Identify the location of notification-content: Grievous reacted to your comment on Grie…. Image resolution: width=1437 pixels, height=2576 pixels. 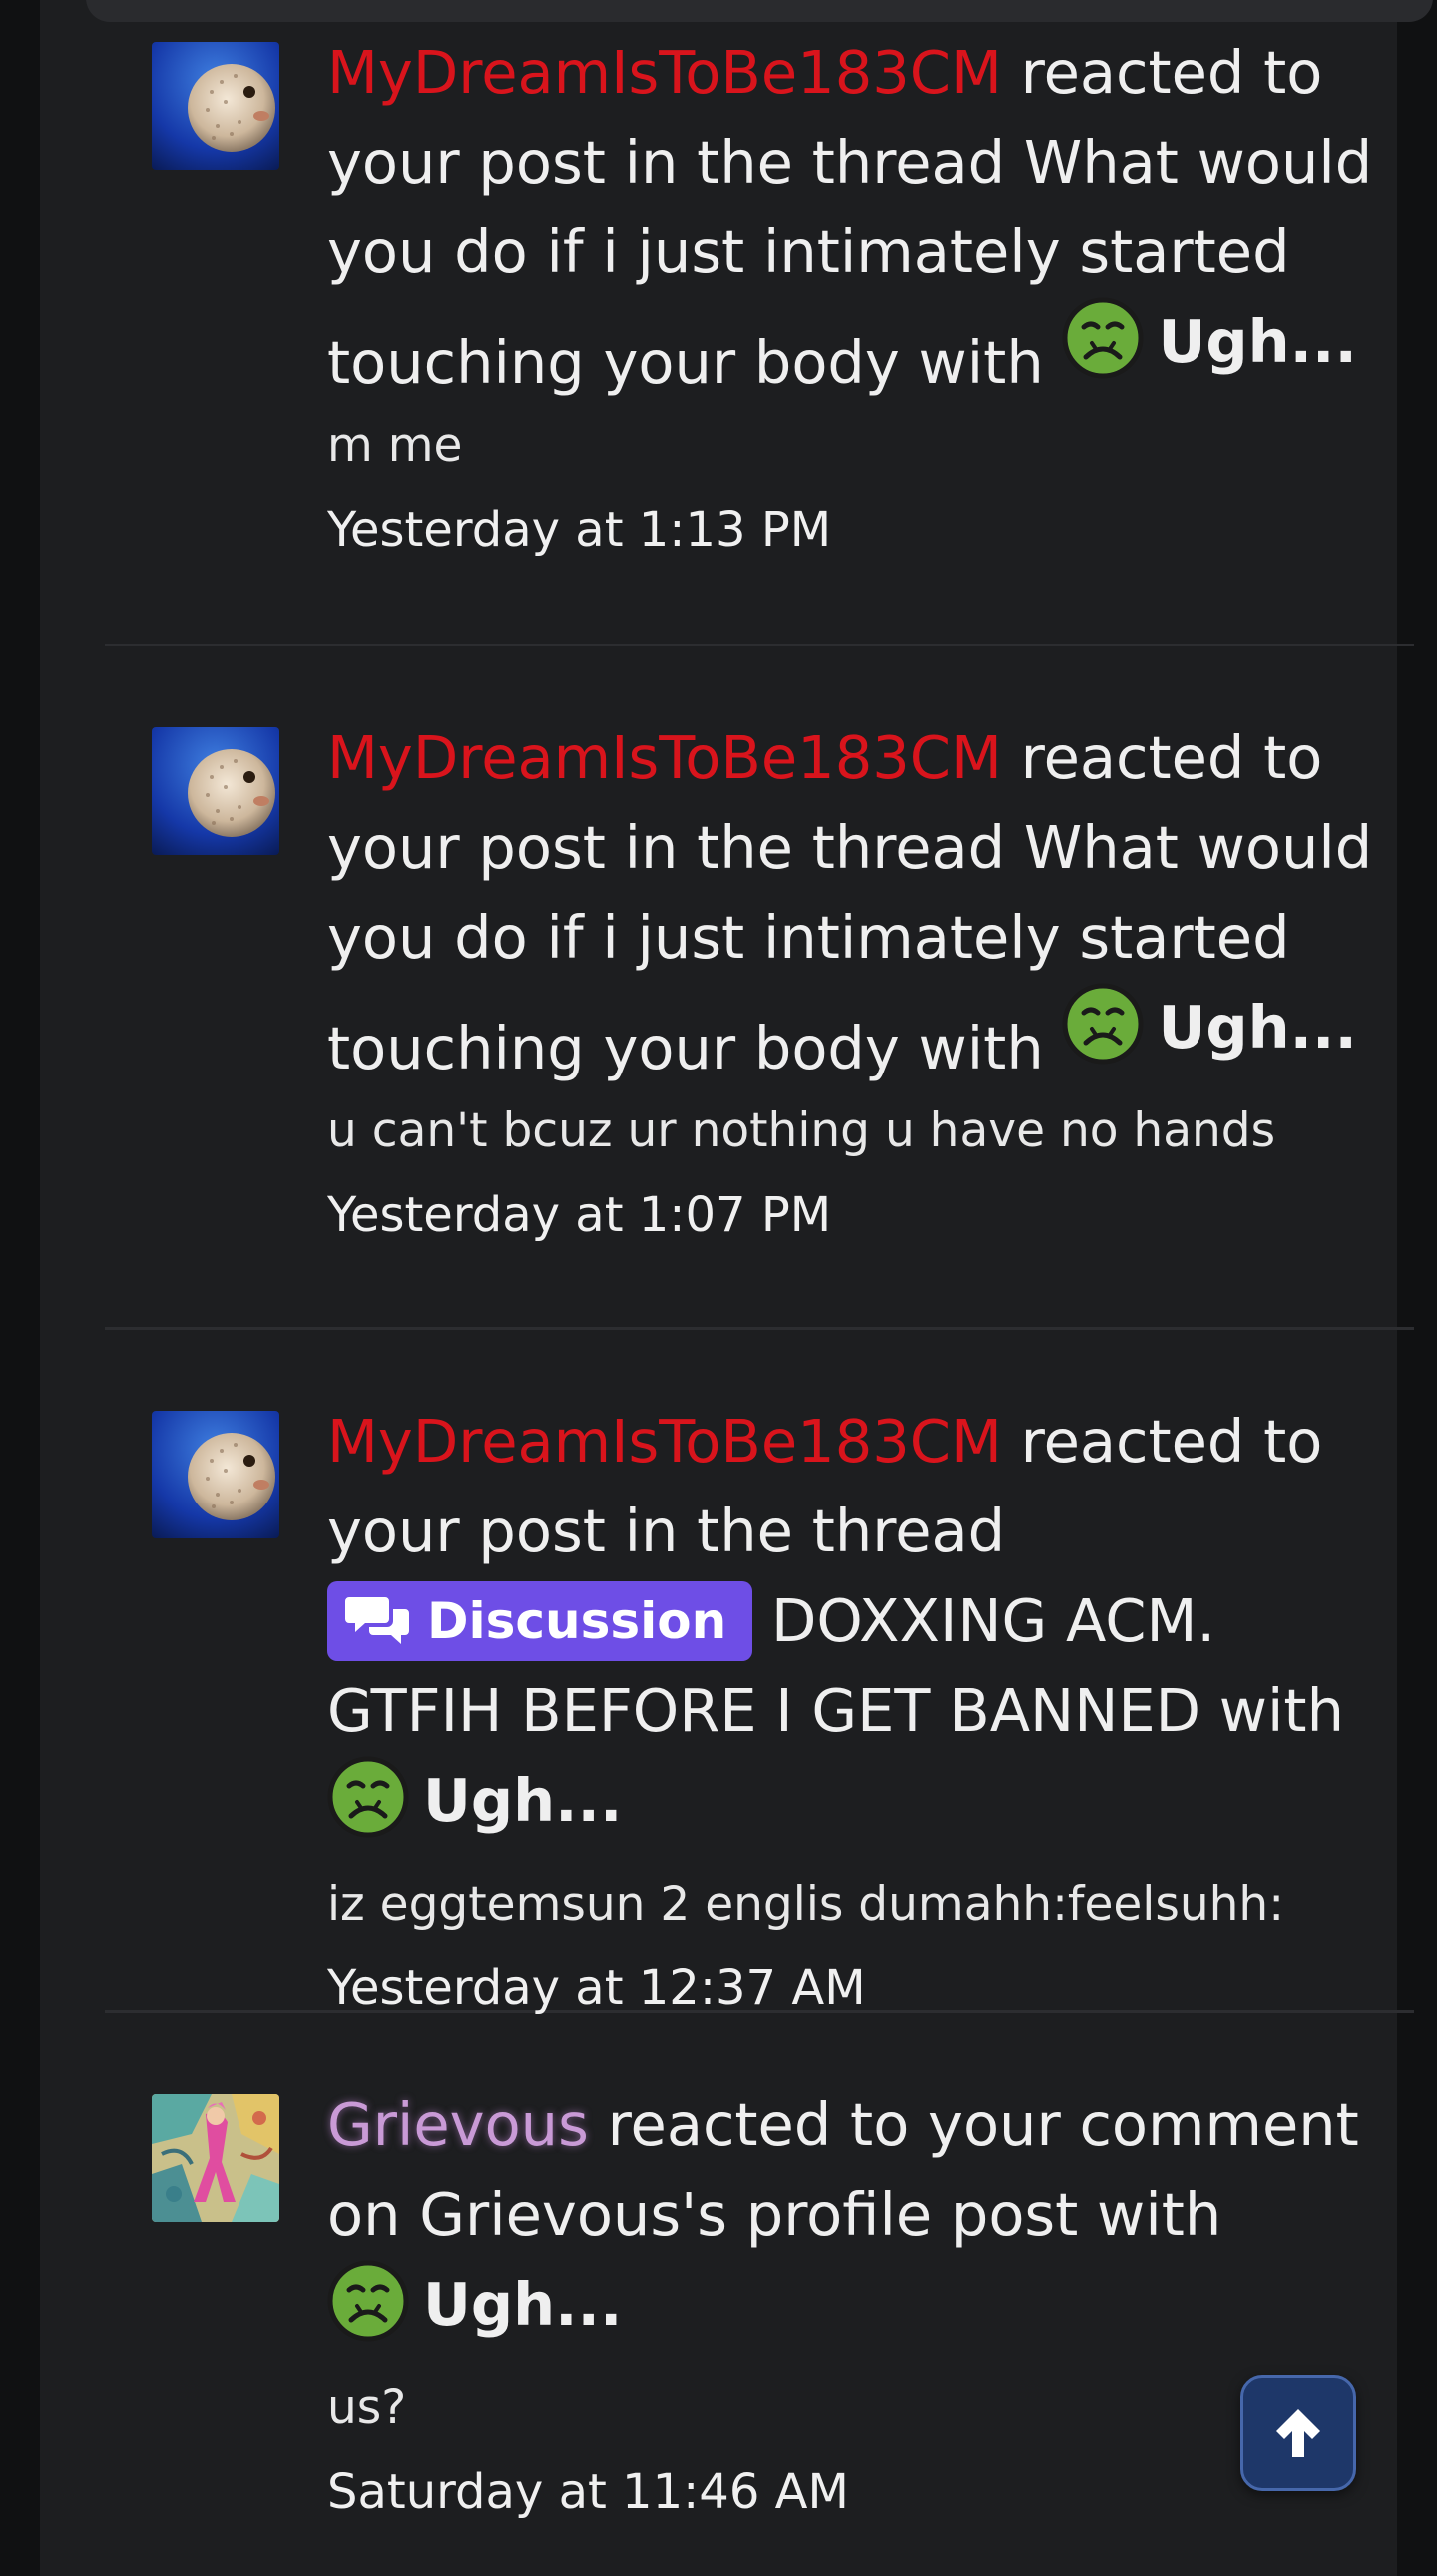
(863, 2301).